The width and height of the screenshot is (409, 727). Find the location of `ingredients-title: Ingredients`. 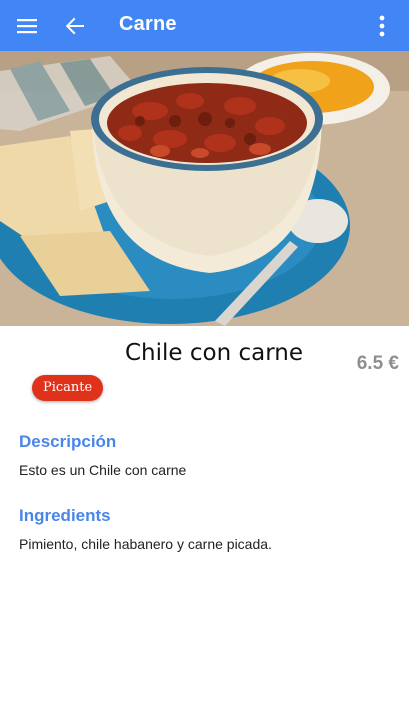

ingredients-title: Ingredients is located at coordinates (65, 515).